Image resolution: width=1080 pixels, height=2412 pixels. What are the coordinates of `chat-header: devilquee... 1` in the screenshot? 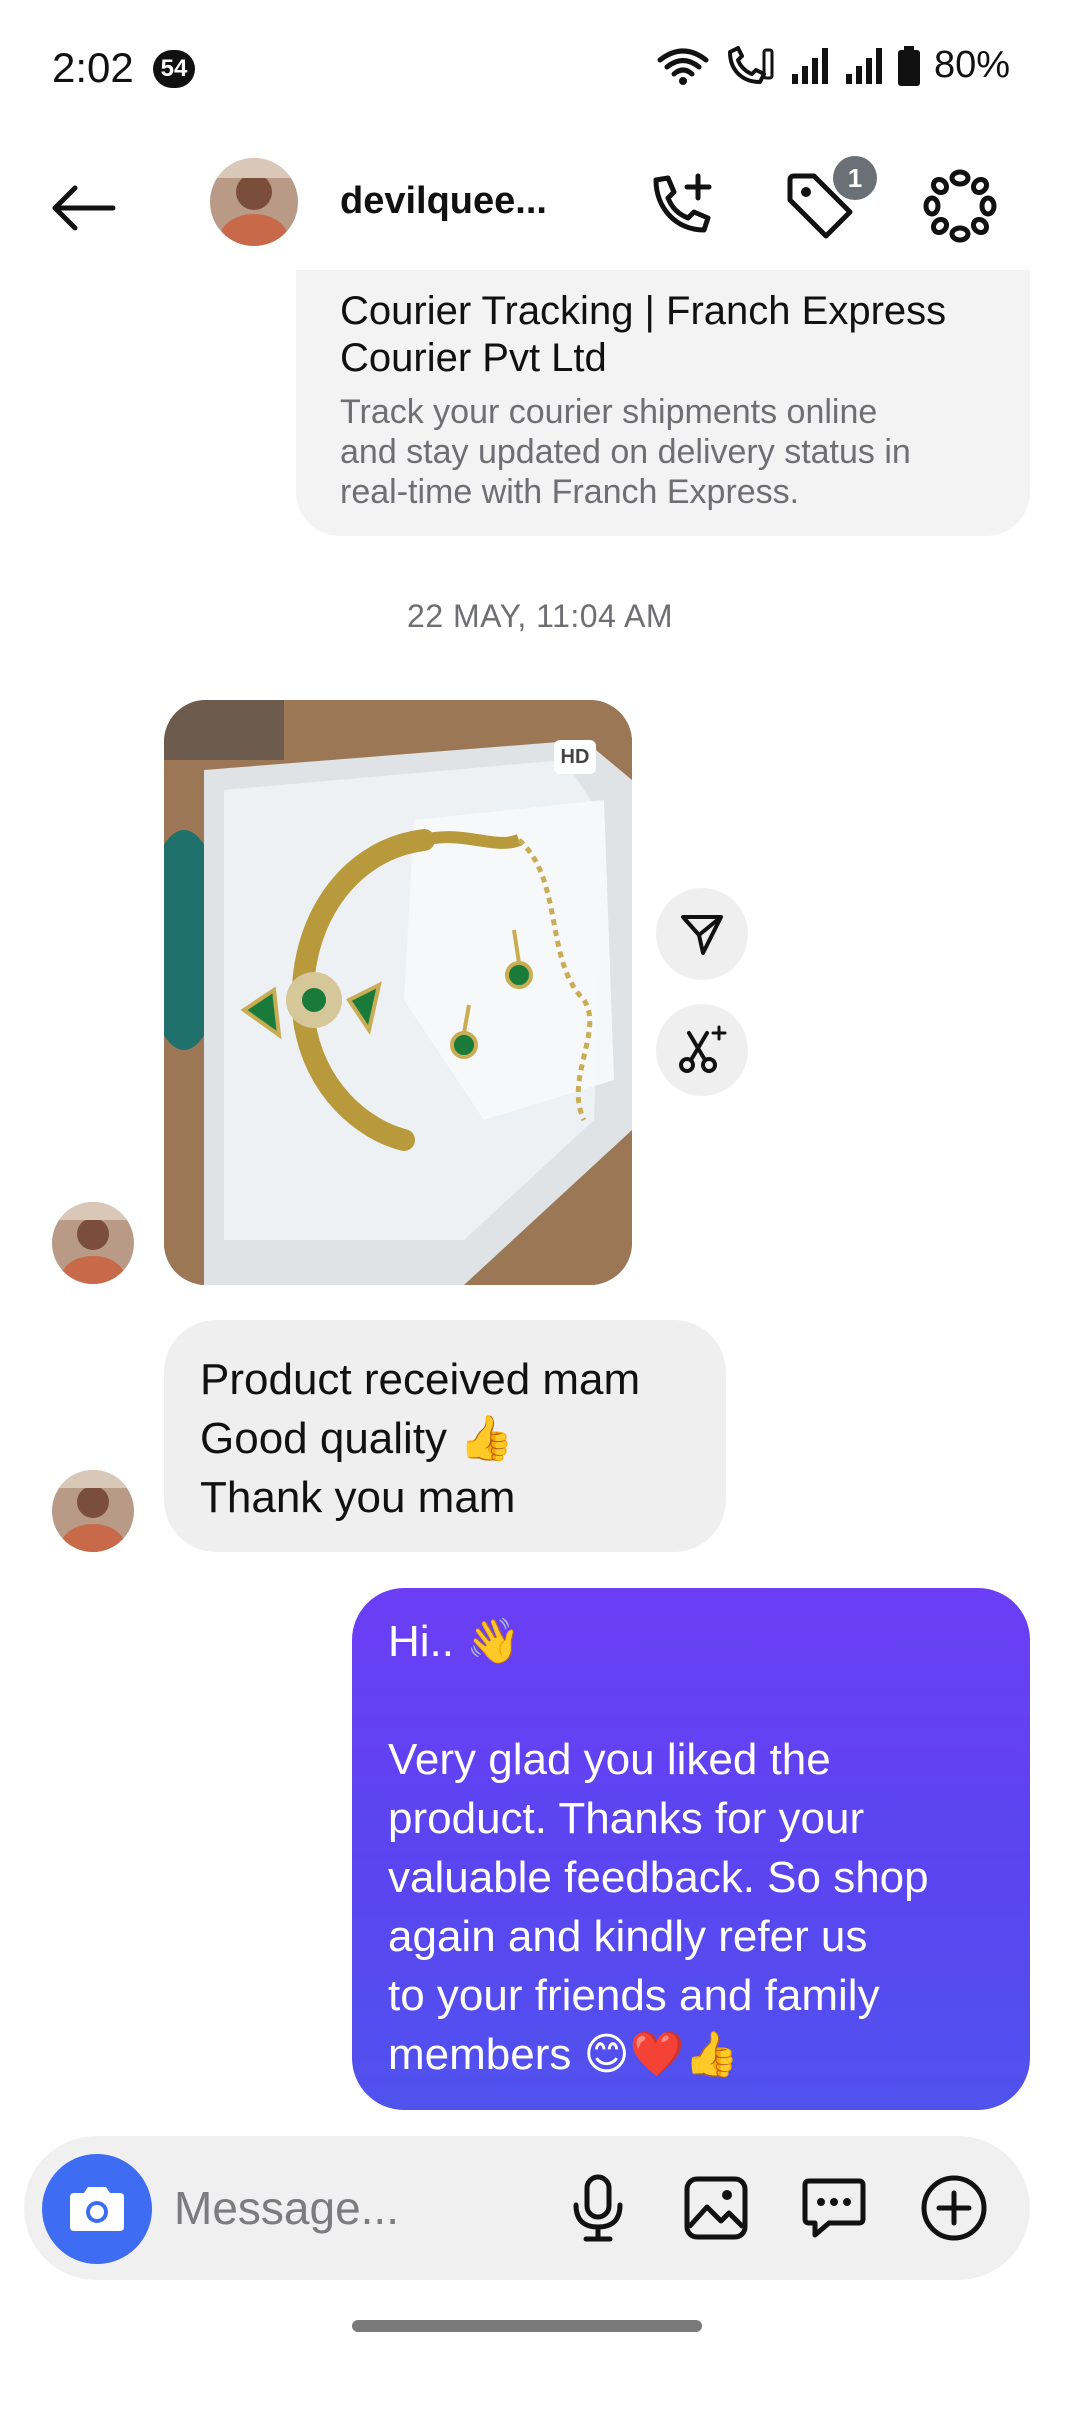 It's located at (540, 202).